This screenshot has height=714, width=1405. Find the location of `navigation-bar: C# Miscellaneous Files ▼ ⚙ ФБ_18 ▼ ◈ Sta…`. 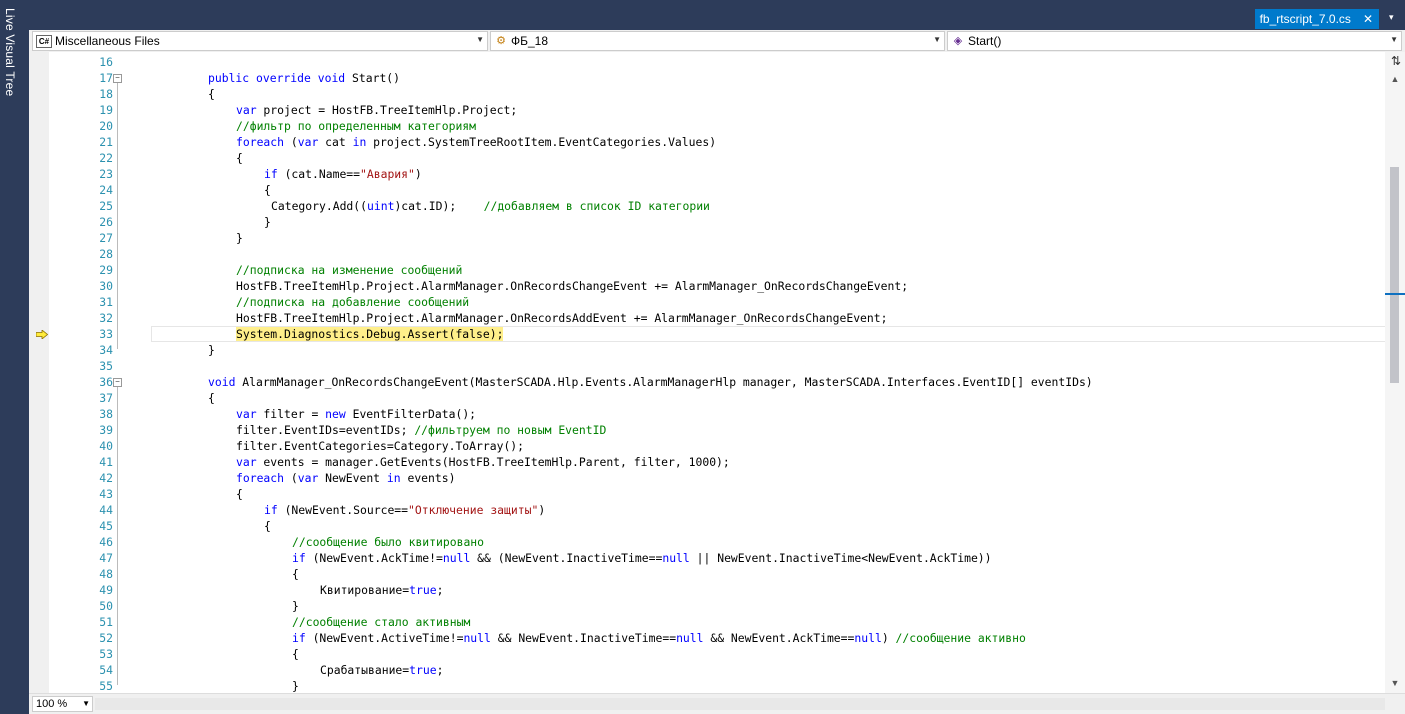

navigation-bar: C# Miscellaneous Files ▼ ⚙ ФБ_18 ▼ ◈ Sta… is located at coordinates (717, 41).